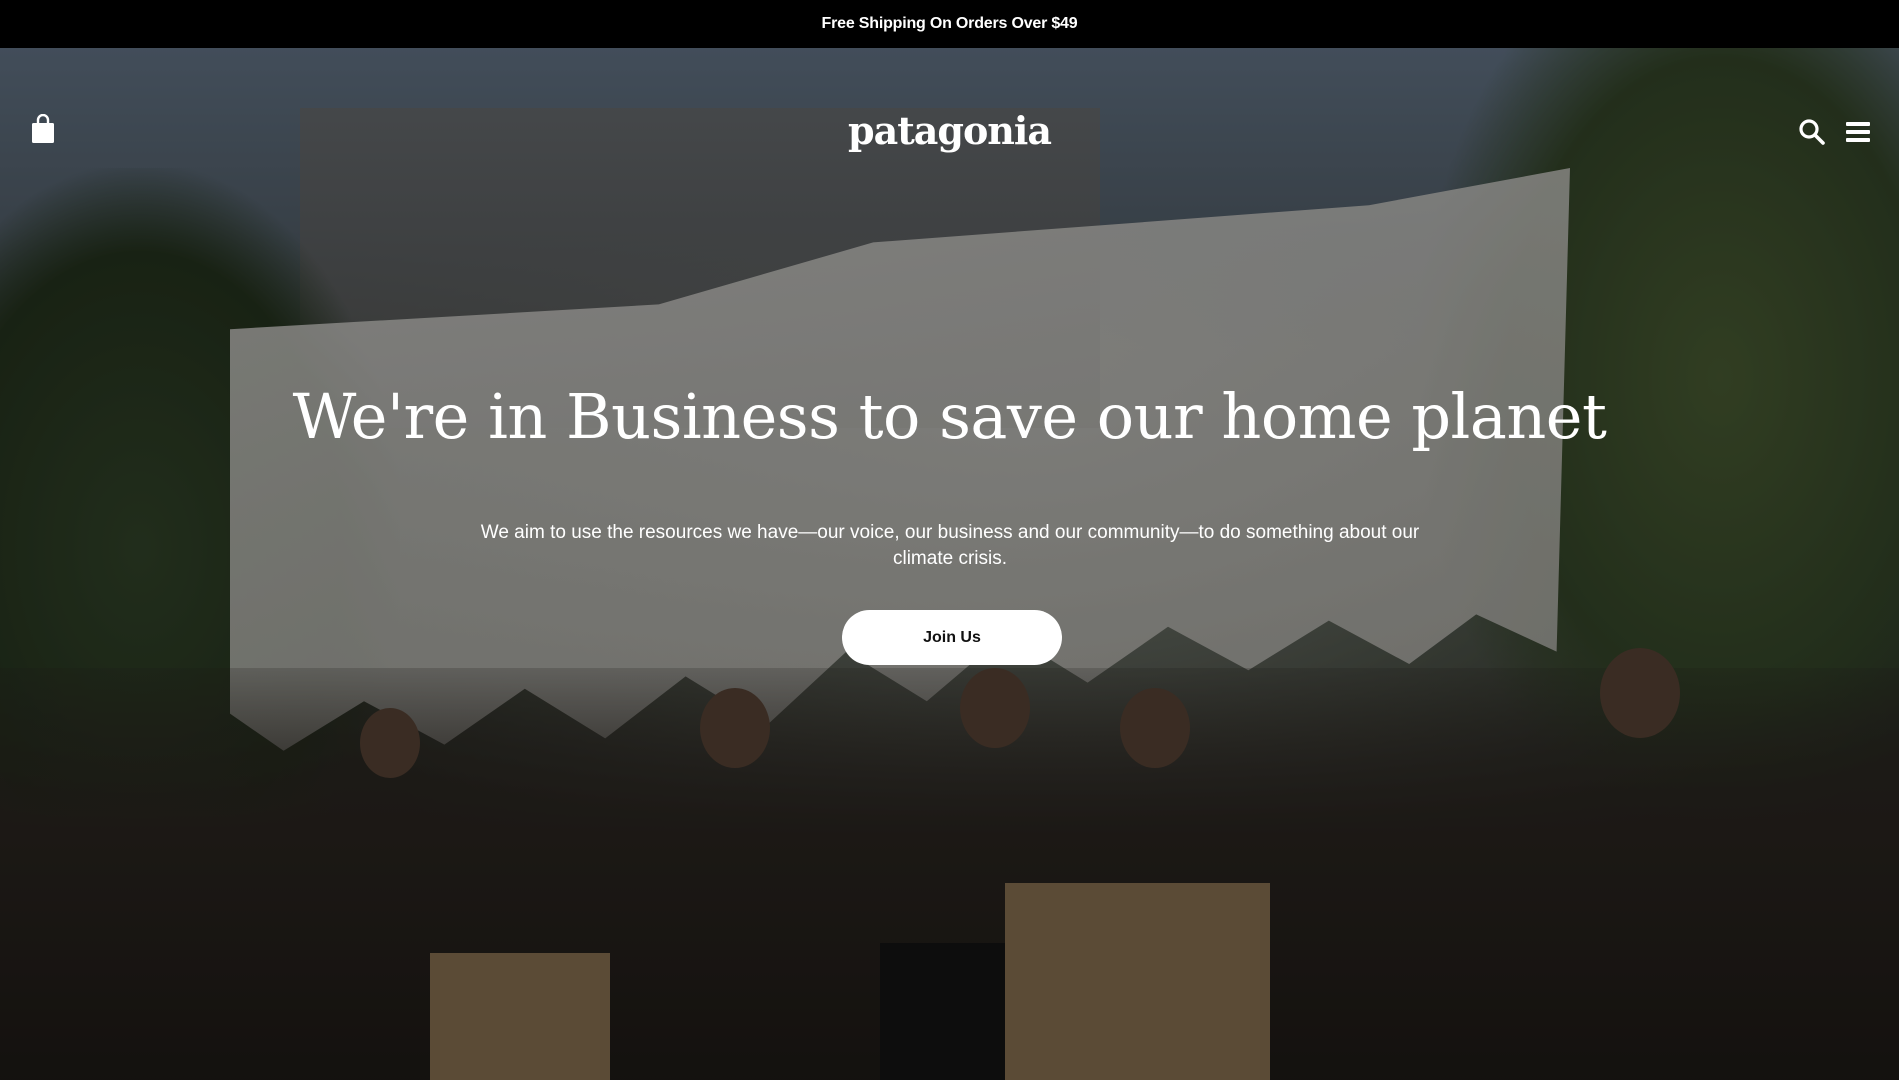 The height and width of the screenshot is (1080, 1899). I want to click on promo-bar: Free Shipping On Orders Over $49, so click(949, 24).